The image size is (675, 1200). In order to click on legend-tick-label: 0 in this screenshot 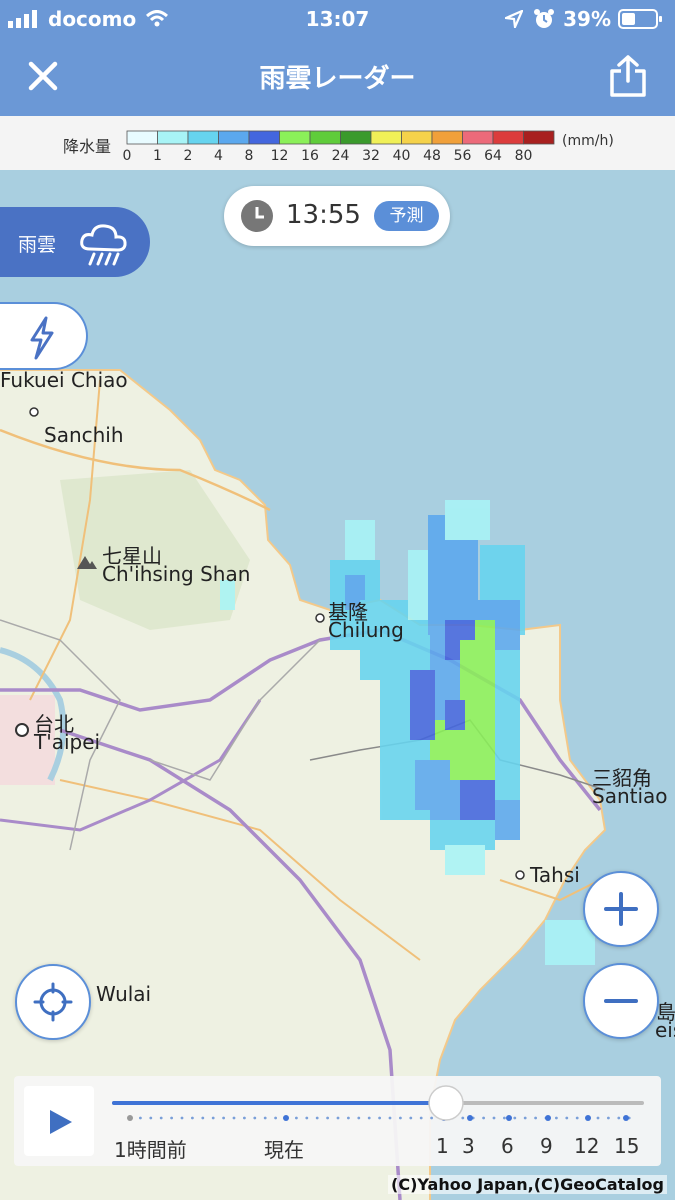, I will do `click(127, 156)`.